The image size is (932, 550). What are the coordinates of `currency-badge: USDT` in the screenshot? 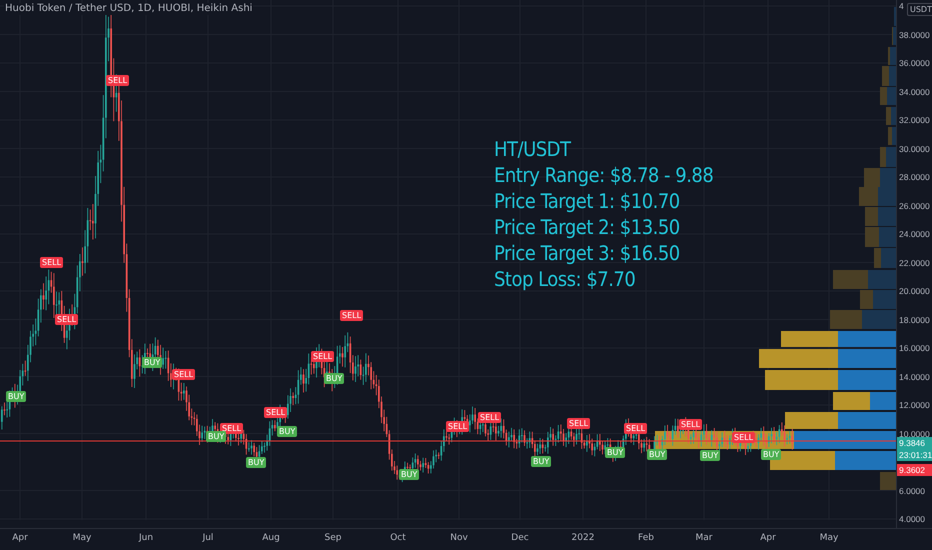 It's located at (919, 9).